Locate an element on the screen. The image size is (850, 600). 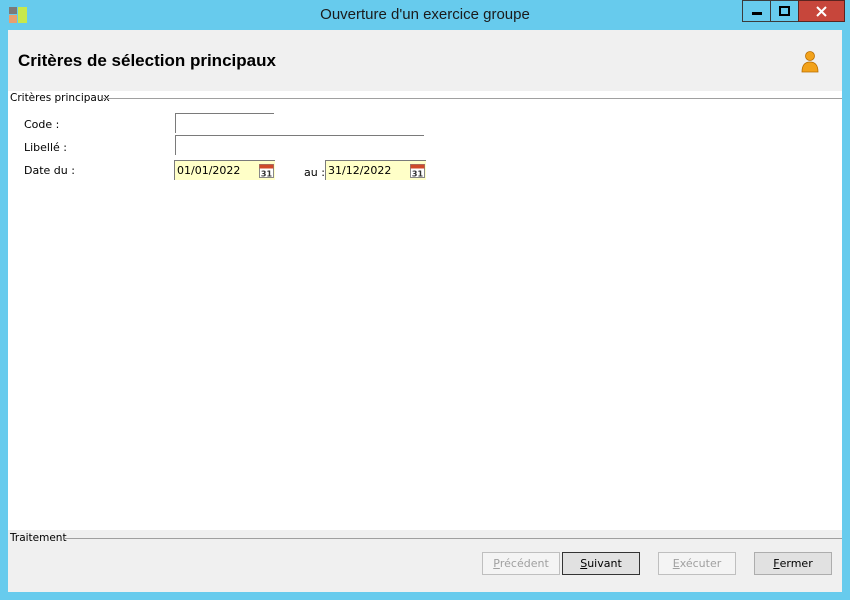
execute-button: Exécuter is located at coordinates (697, 563).